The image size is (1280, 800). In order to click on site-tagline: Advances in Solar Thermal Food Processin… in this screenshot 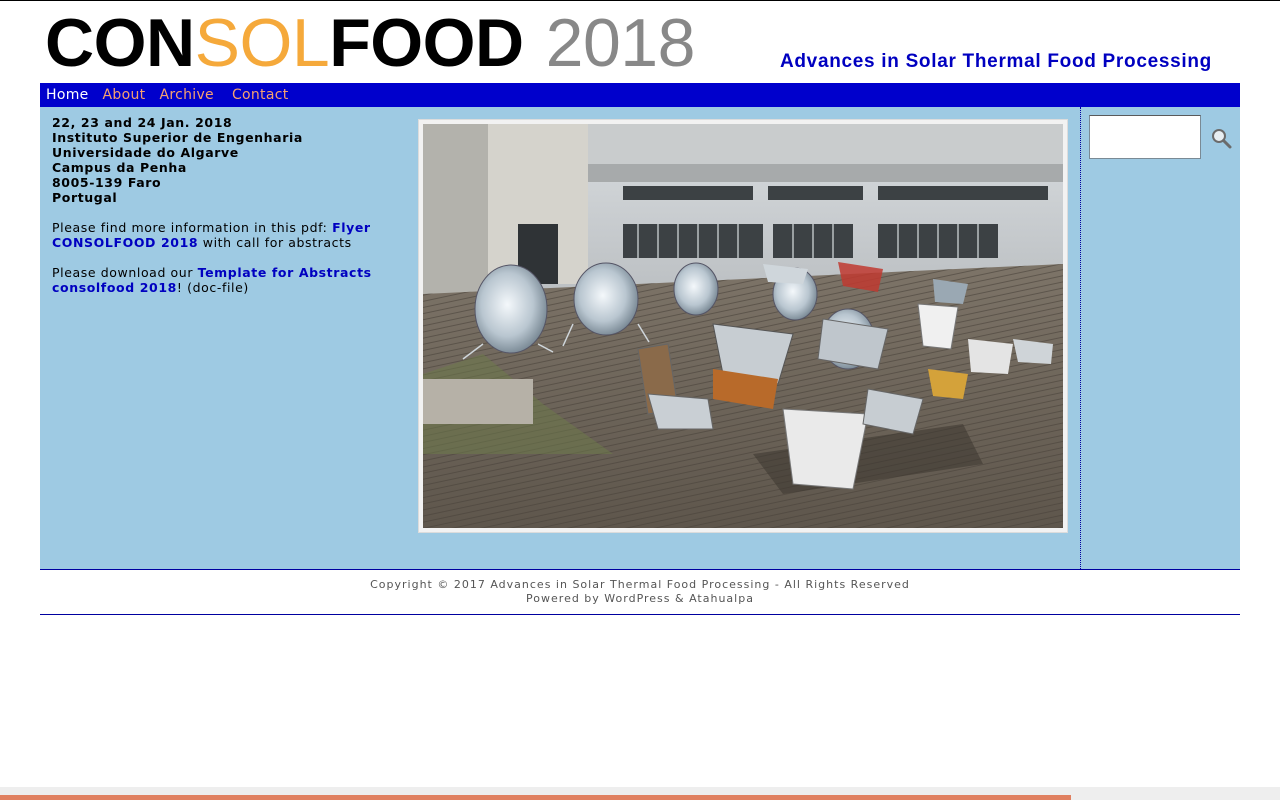, I will do `click(995, 61)`.